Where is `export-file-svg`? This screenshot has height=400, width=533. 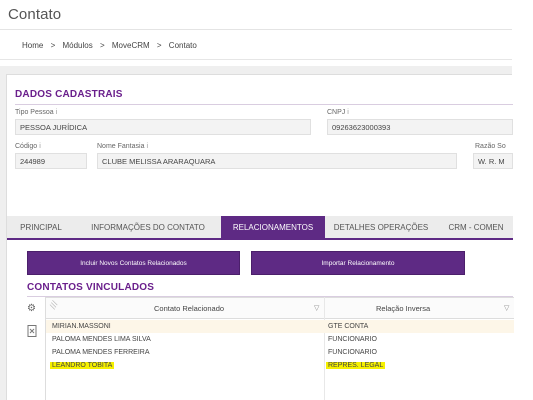
export-file-svg is located at coordinates (32, 331).